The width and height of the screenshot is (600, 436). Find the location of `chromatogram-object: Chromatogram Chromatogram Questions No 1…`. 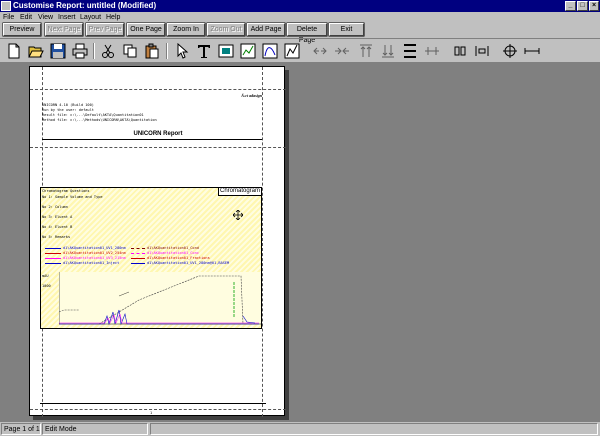

chromatogram-object: Chromatogram Chromatogram Questions No 1… is located at coordinates (151, 258).